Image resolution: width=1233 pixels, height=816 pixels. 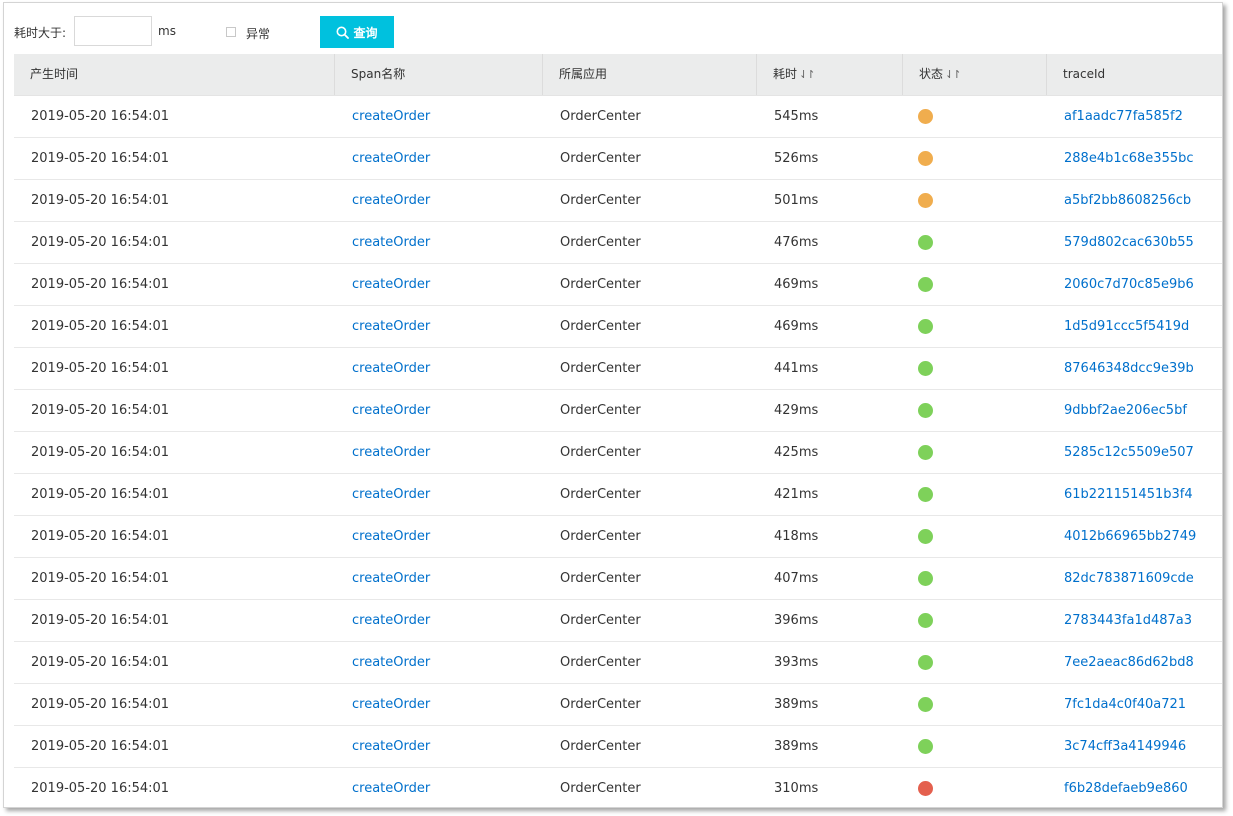 What do you see at coordinates (439, 74) in the screenshot?
I see `column-header-span: Span名称` at bounding box center [439, 74].